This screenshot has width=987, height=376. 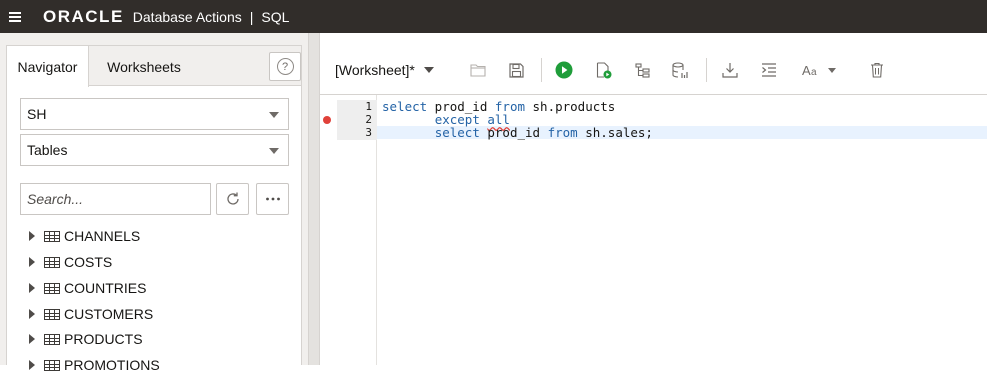 I want to click on object-type-select-value: Tables, so click(x=47, y=150).